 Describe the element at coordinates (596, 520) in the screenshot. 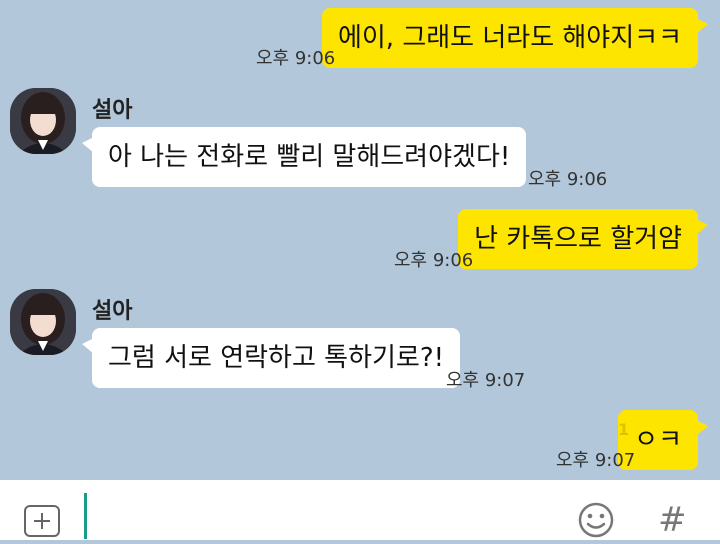

I see `smiley-icon` at that location.